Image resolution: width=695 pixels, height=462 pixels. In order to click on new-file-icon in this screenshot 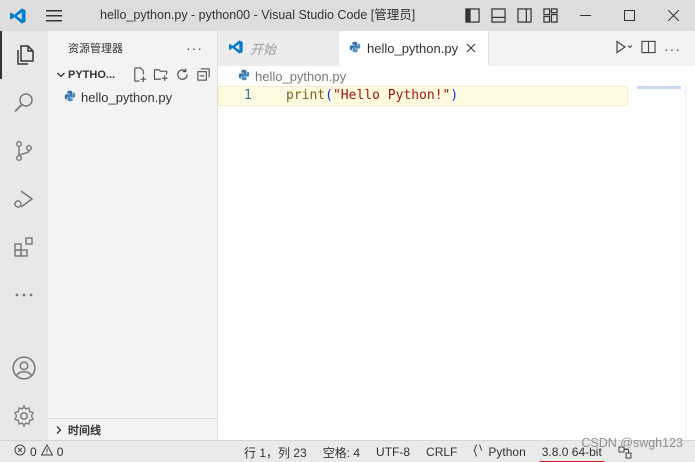, I will do `click(139, 76)`.